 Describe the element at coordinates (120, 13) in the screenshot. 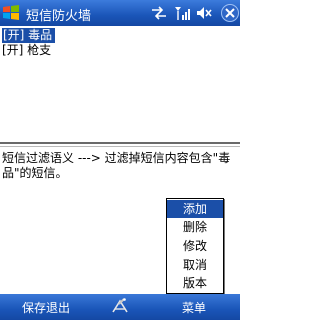

I see `title-bar: 短信防火墙` at that location.